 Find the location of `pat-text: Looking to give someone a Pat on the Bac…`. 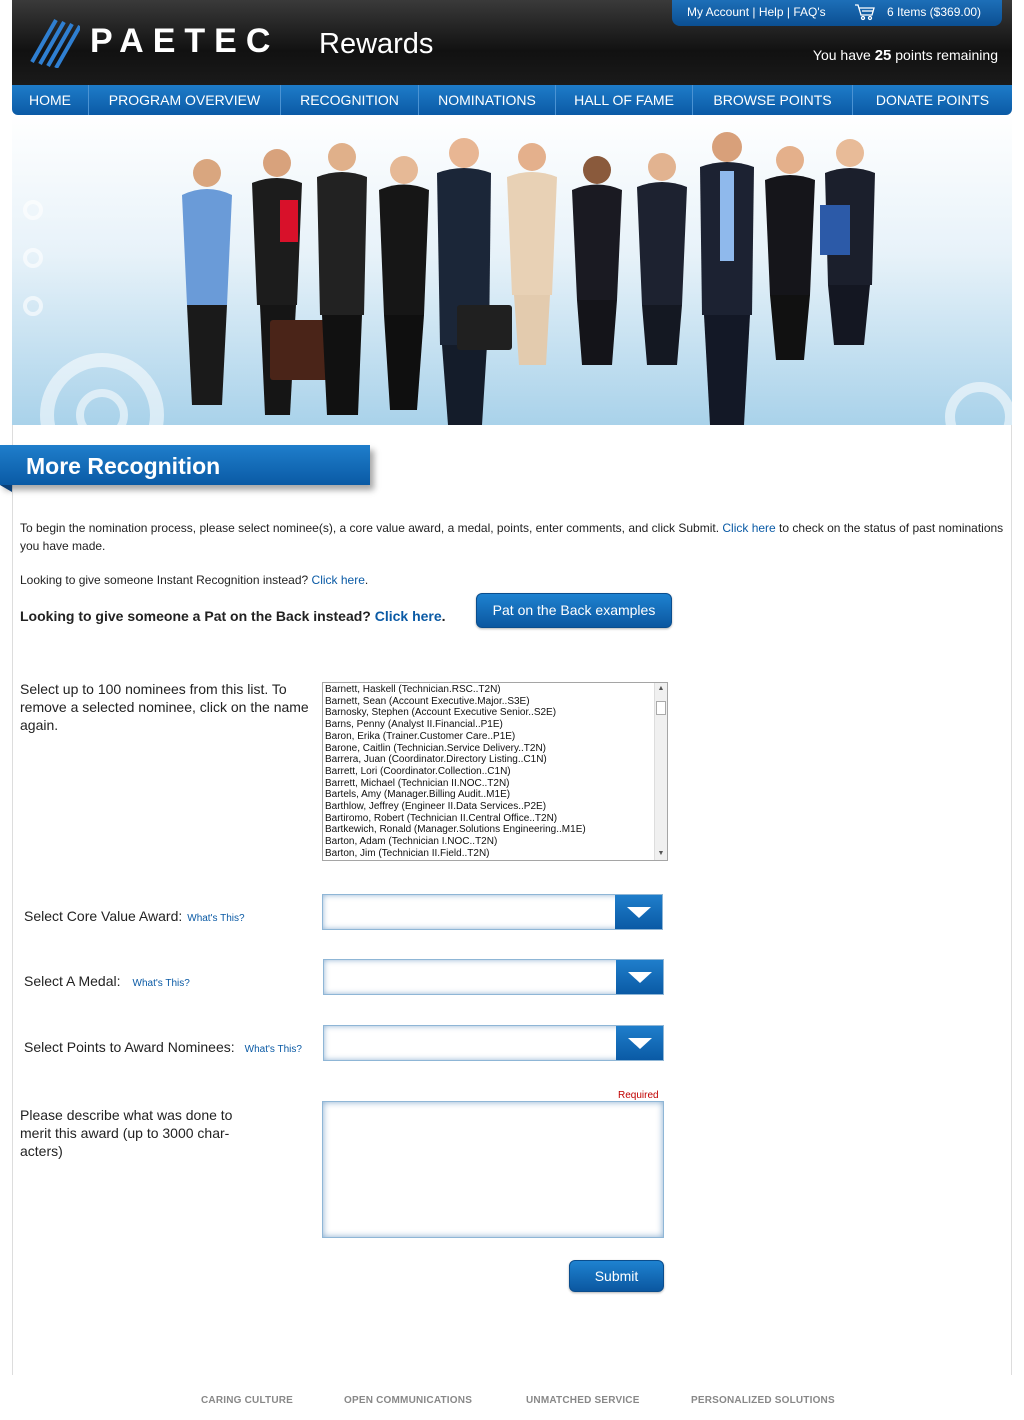

pat-text: Looking to give someone a Pat on the Bac… is located at coordinates (197, 616).